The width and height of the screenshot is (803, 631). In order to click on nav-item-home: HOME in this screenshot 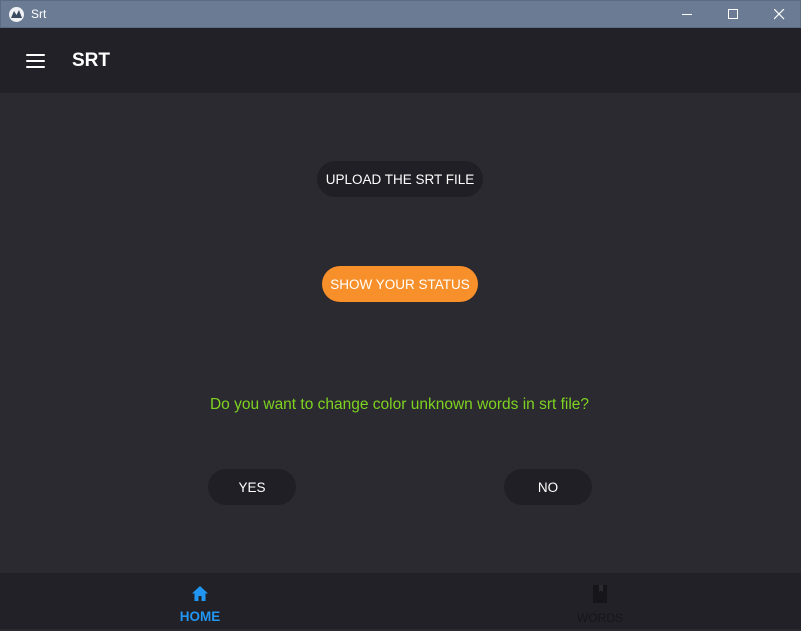, I will do `click(200, 601)`.